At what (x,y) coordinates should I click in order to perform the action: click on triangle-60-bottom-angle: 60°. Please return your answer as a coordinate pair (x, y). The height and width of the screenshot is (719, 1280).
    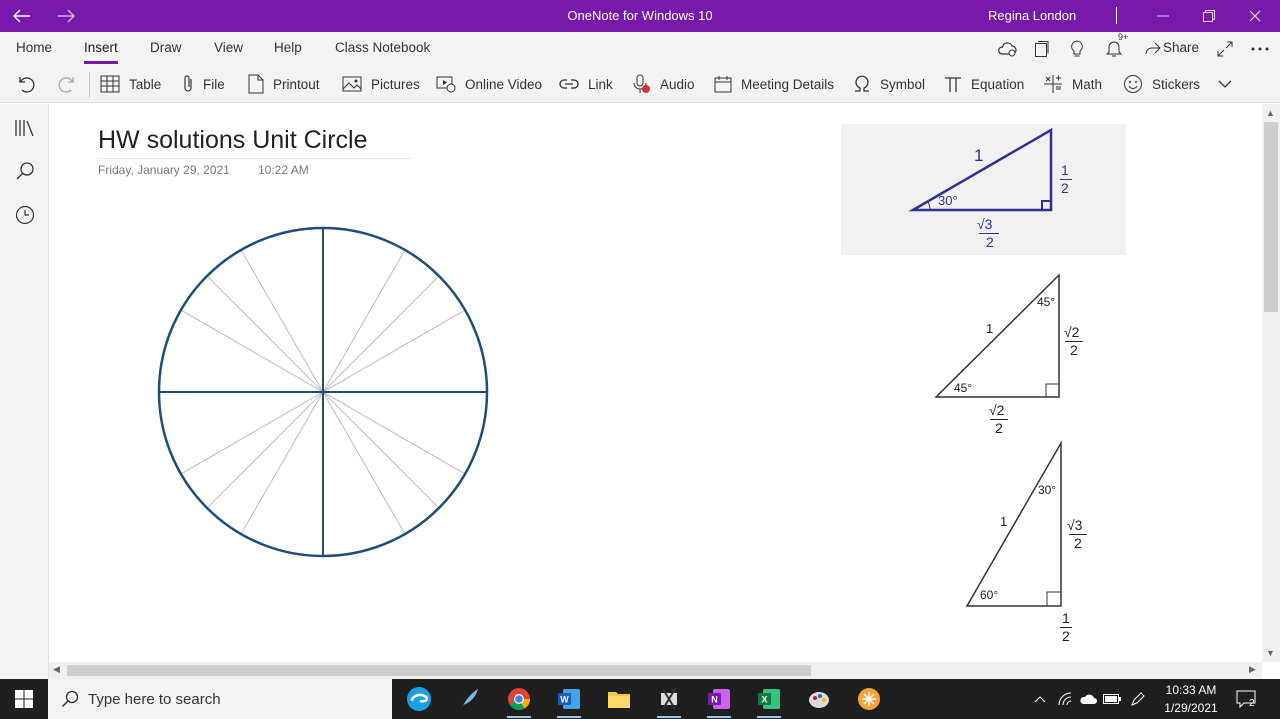
    Looking at the image, I should click on (989, 595).